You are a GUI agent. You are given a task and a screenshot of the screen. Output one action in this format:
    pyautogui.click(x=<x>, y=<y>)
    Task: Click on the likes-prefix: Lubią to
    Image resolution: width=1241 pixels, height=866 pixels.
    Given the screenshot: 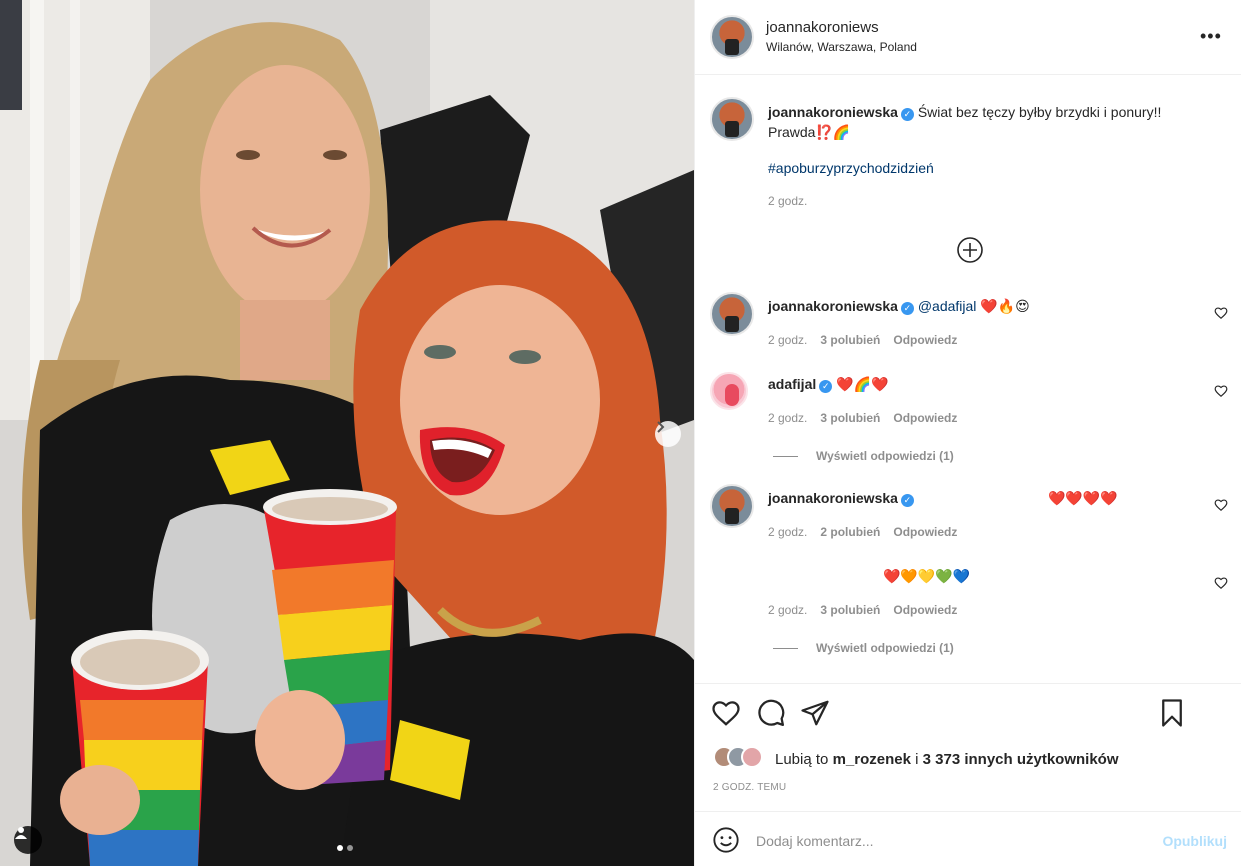 What is the action you would take?
    pyautogui.click(x=802, y=759)
    